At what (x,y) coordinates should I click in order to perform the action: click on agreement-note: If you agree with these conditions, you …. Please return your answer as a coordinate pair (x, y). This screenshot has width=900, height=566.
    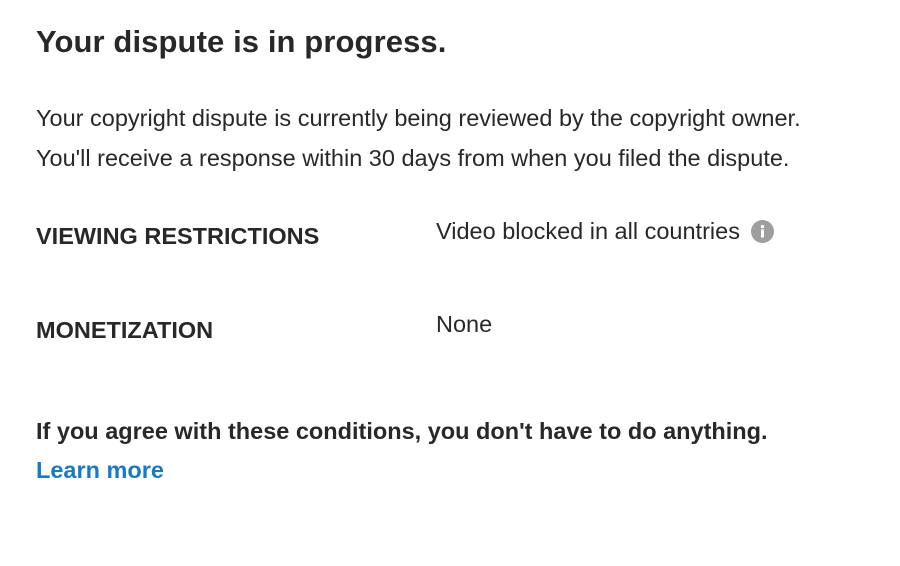
    Looking at the image, I should click on (402, 431).